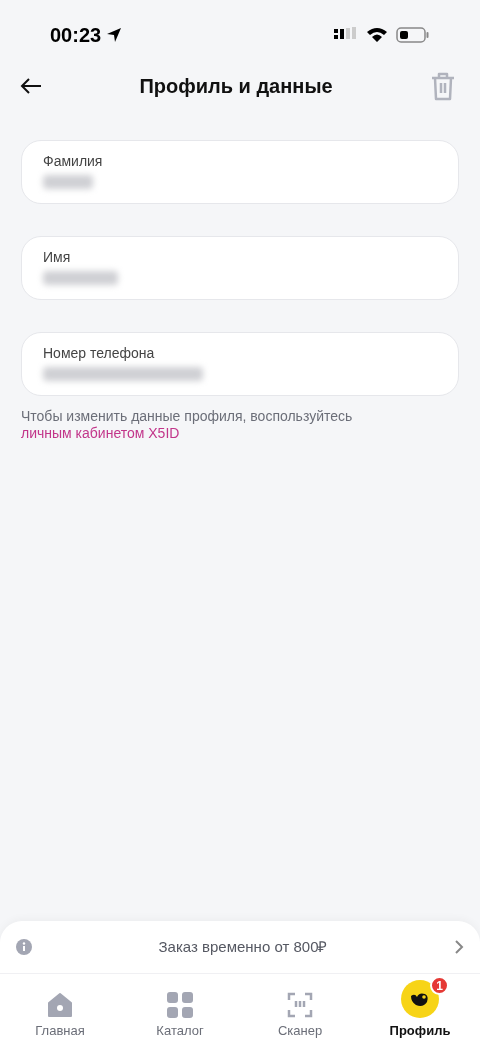  I want to click on info-banner: Заказ временно от 800₽, so click(240, 947).